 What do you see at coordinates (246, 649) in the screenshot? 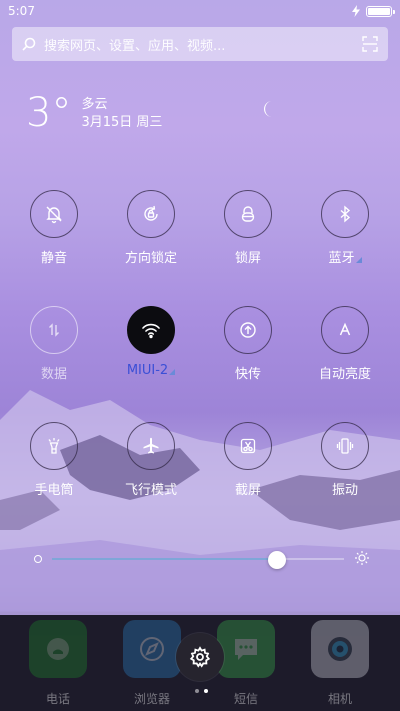
I see `messages-icon` at bounding box center [246, 649].